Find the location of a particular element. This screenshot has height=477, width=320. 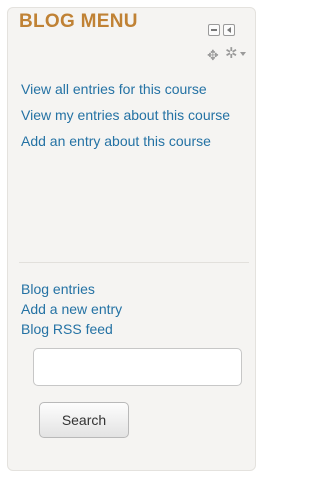

add-entry-about-course-link: Add an entry about this course is located at coordinates (136, 141).